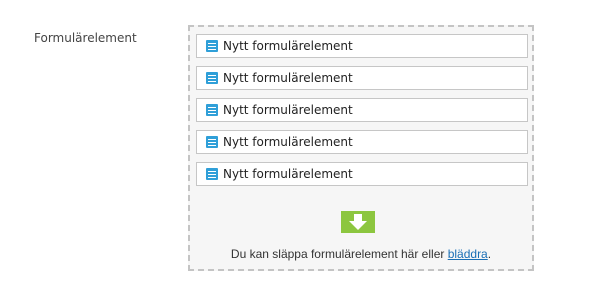 This screenshot has height=291, width=596. I want to click on browse-link: bläddra, so click(468, 254).